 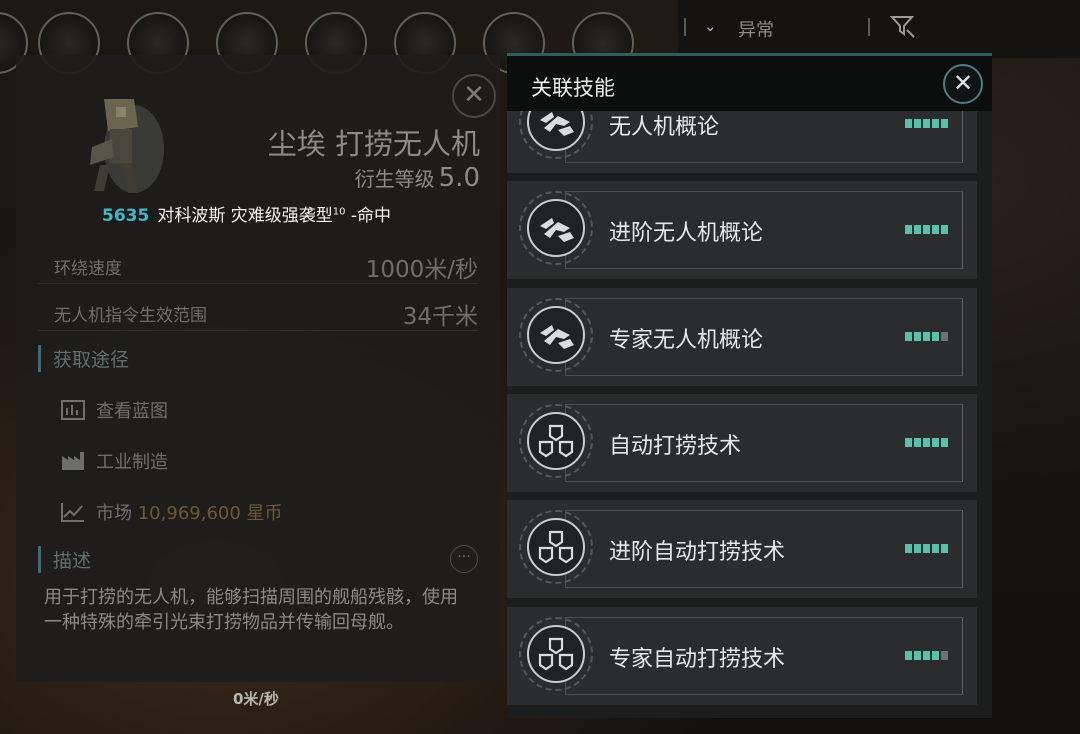 I want to click on stat-label: 无人机指令生效范围, so click(x=130, y=316).